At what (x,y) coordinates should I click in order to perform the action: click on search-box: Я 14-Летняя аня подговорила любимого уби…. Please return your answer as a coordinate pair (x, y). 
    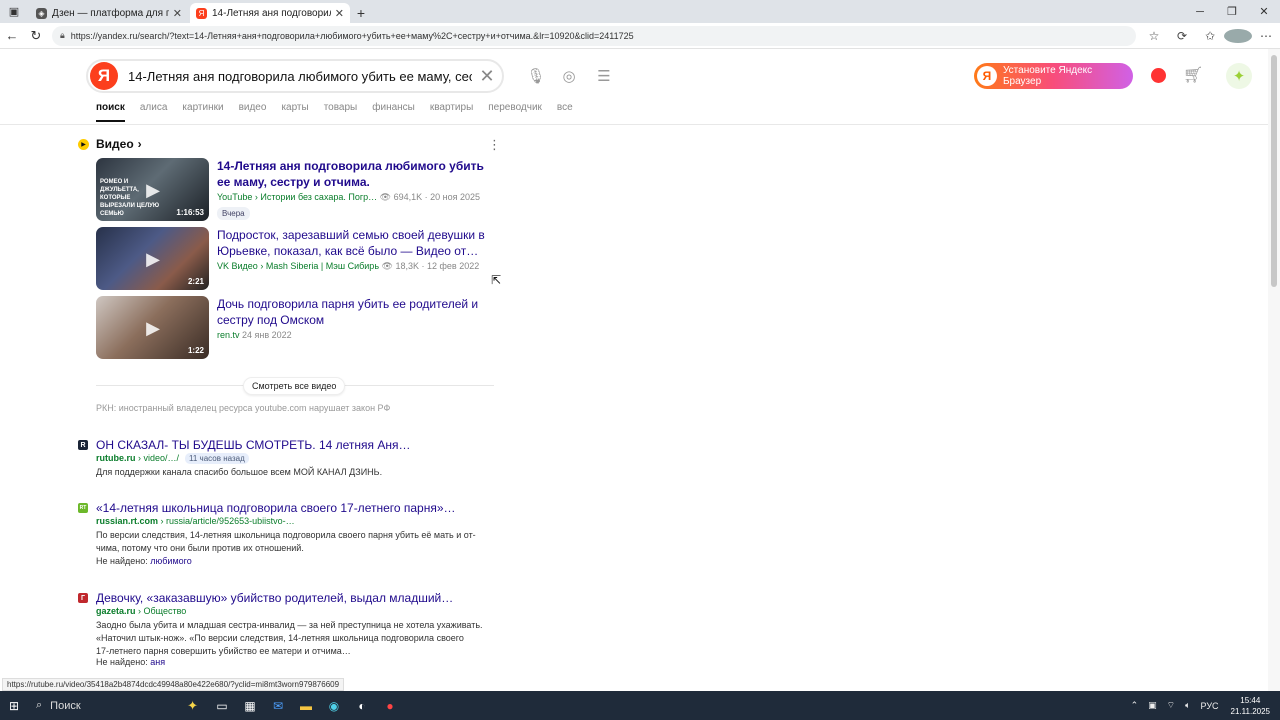
    Looking at the image, I should click on (295, 76).